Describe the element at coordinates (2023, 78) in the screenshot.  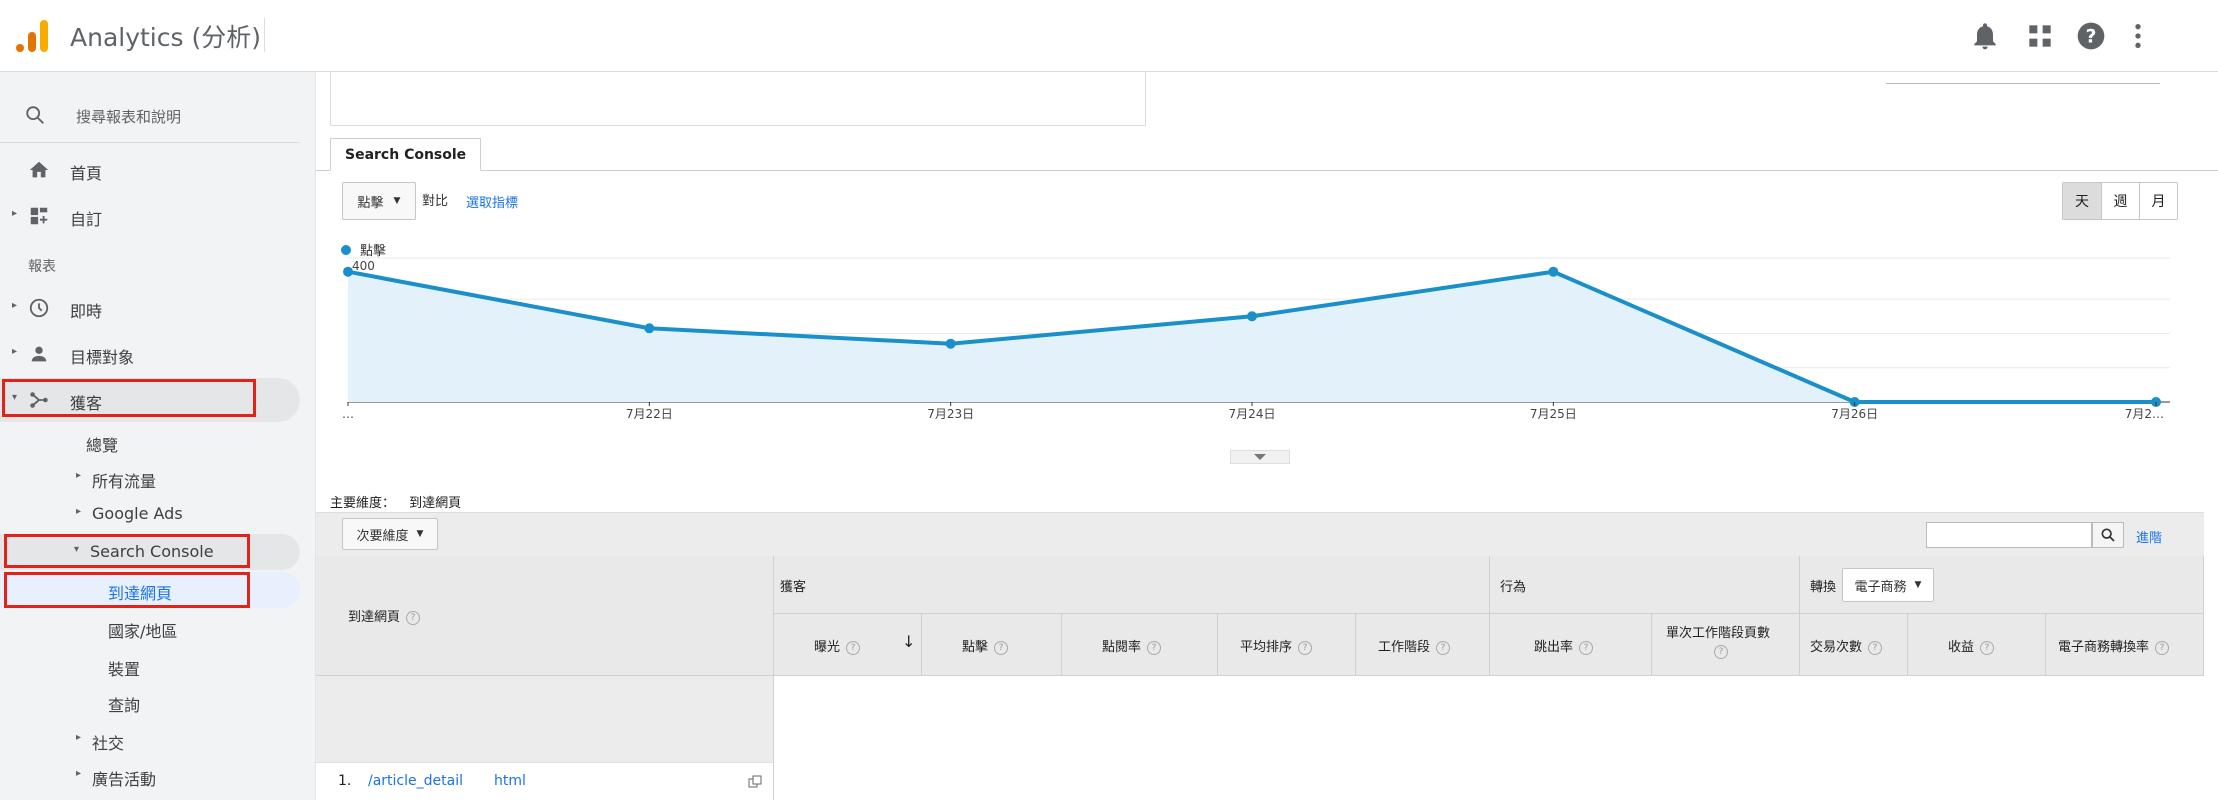
I see `date-range` at that location.